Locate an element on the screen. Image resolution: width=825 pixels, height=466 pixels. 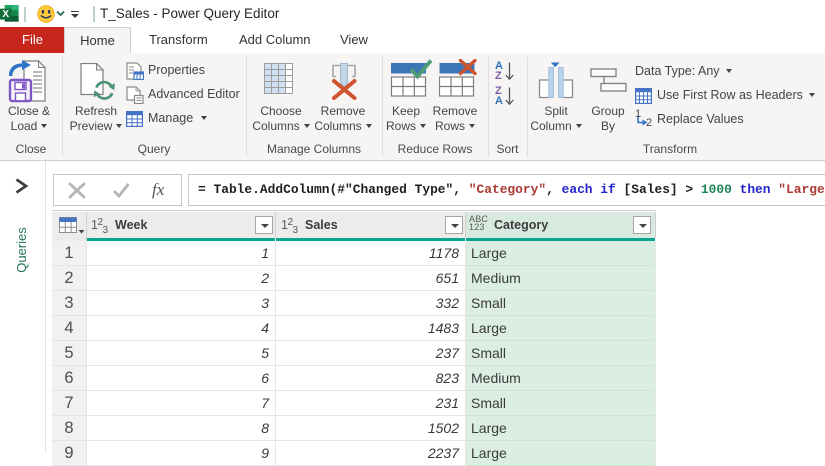
svg-text: X is located at coordinates (5, 14).